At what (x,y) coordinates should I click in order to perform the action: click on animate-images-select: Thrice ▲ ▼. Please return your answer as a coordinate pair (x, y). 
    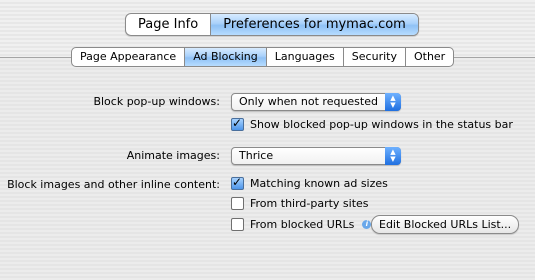
    Looking at the image, I should click on (316, 156).